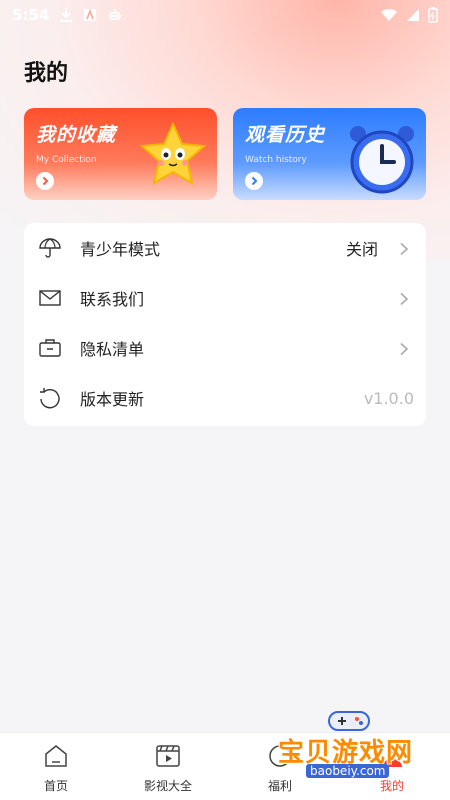  Describe the element at coordinates (348, 771) in the screenshot. I see `watermark-url: baobeiy.com` at that location.